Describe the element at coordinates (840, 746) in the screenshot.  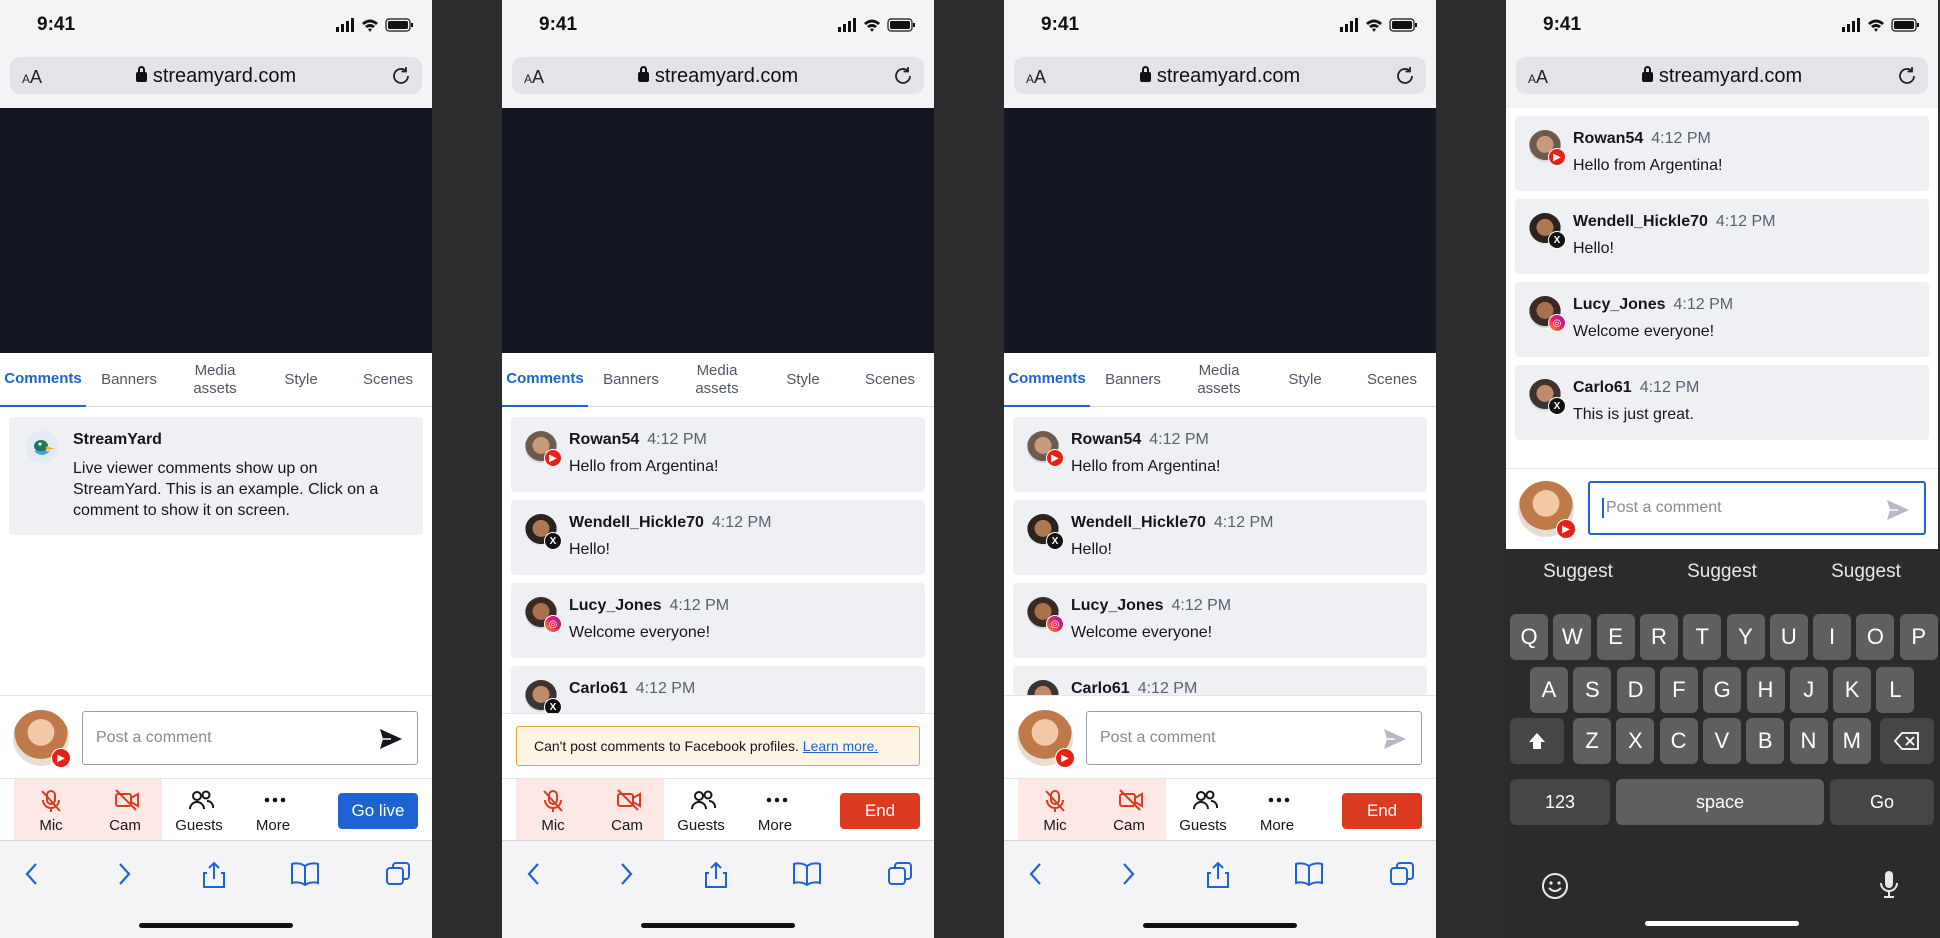
I see `learn-more-link: Learn more.` at that location.